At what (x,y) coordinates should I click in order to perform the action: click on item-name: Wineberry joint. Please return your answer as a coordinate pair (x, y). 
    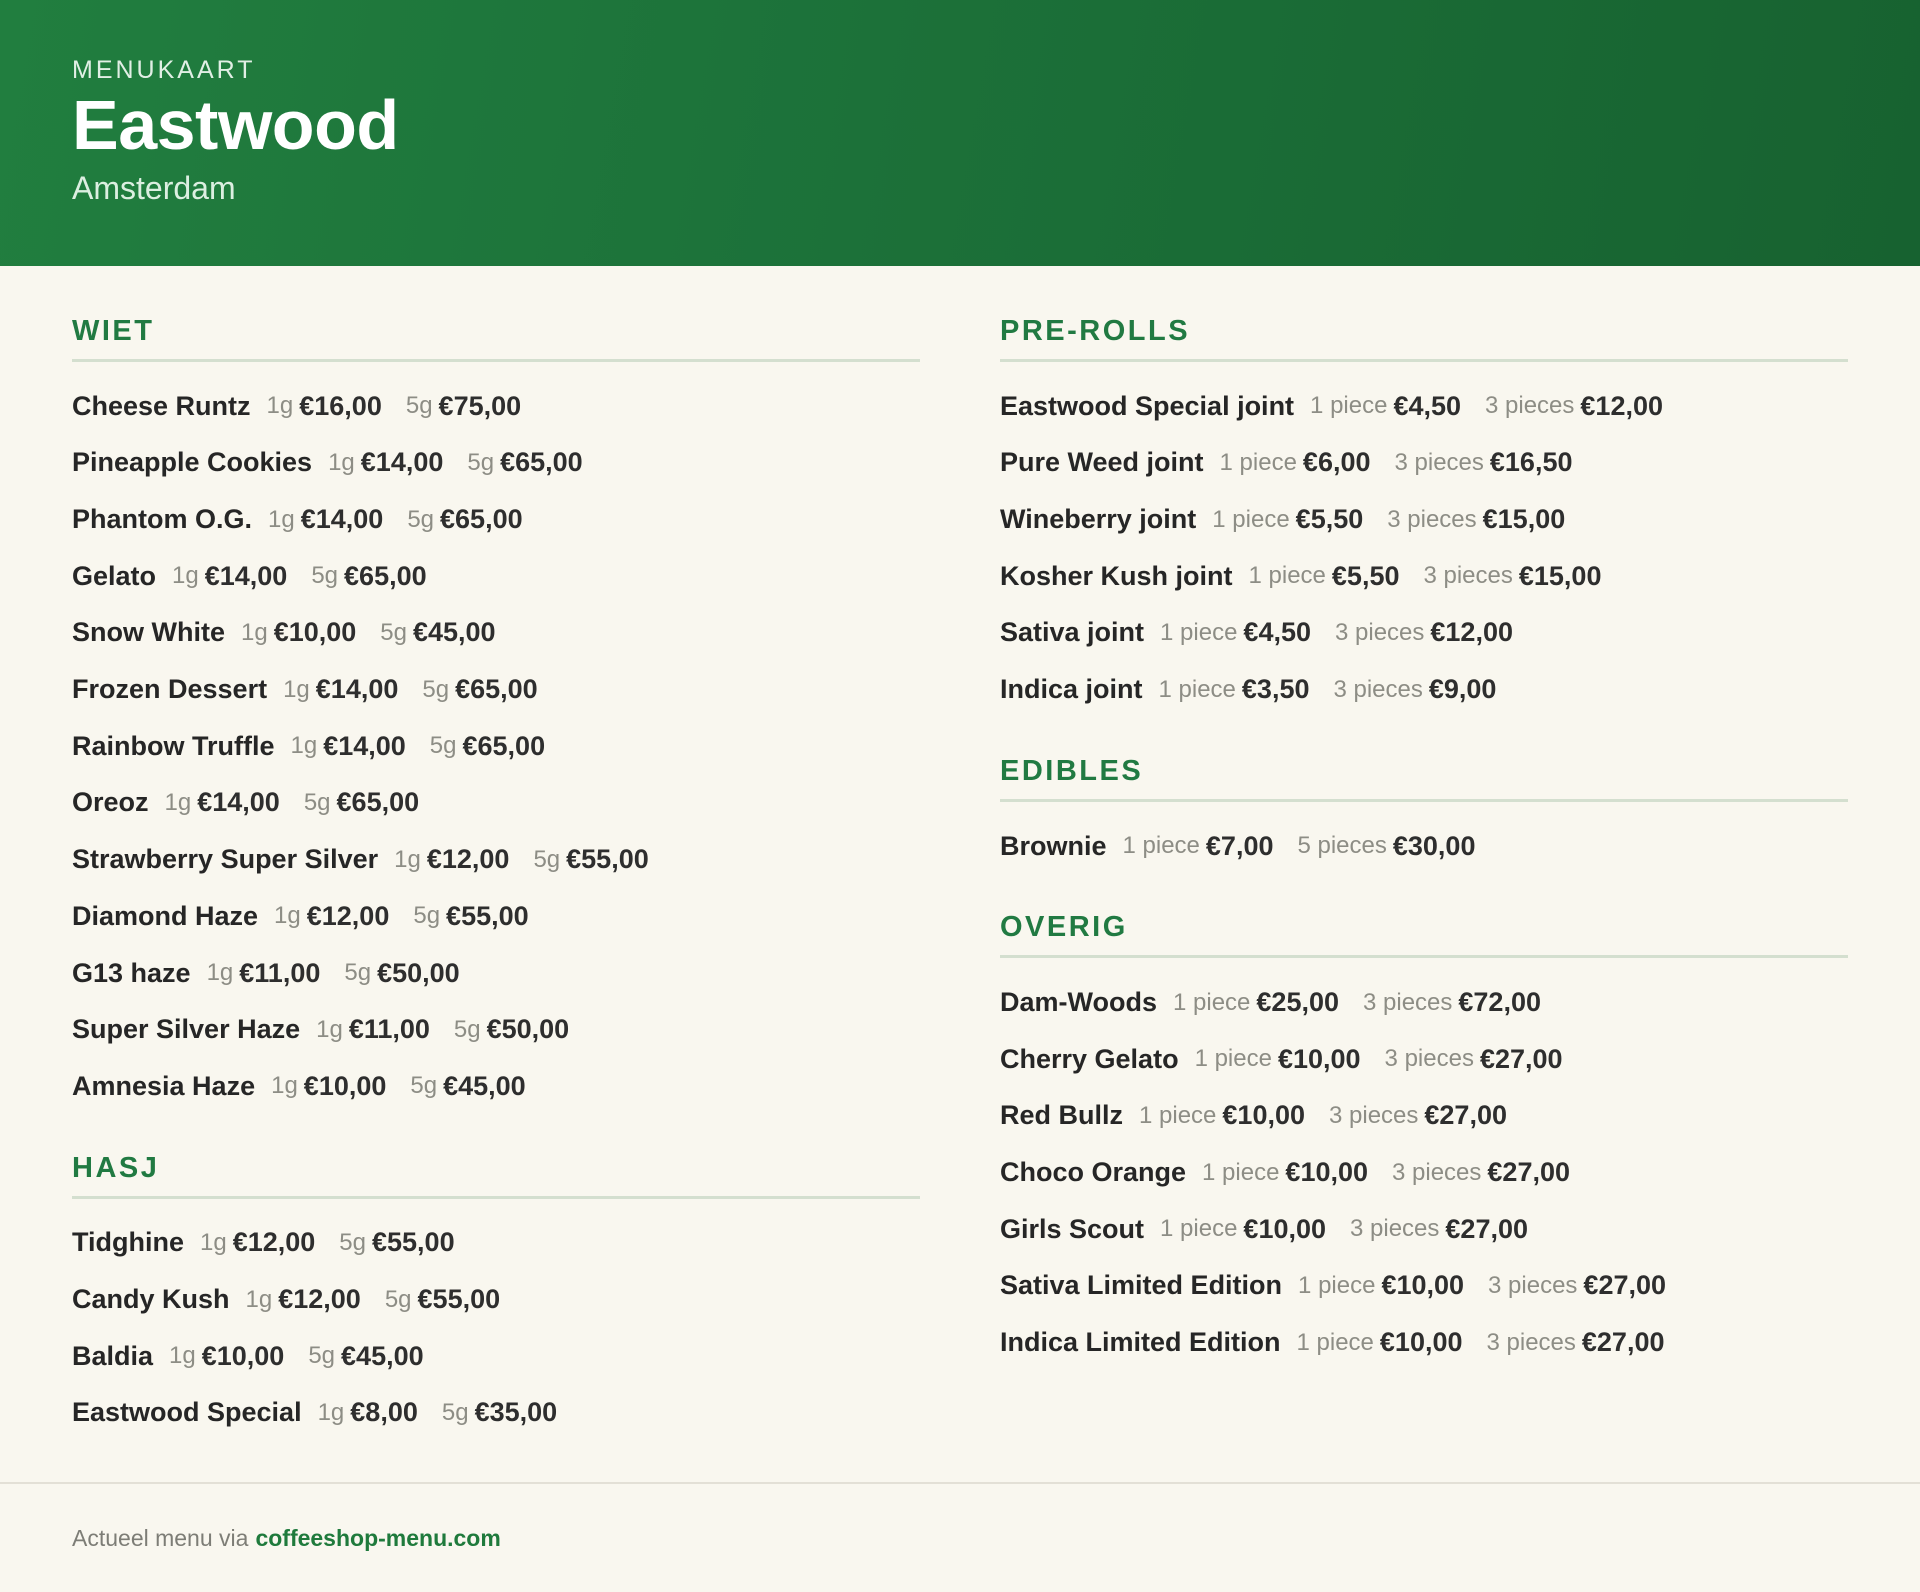
    Looking at the image, I should click on (1098, 519).